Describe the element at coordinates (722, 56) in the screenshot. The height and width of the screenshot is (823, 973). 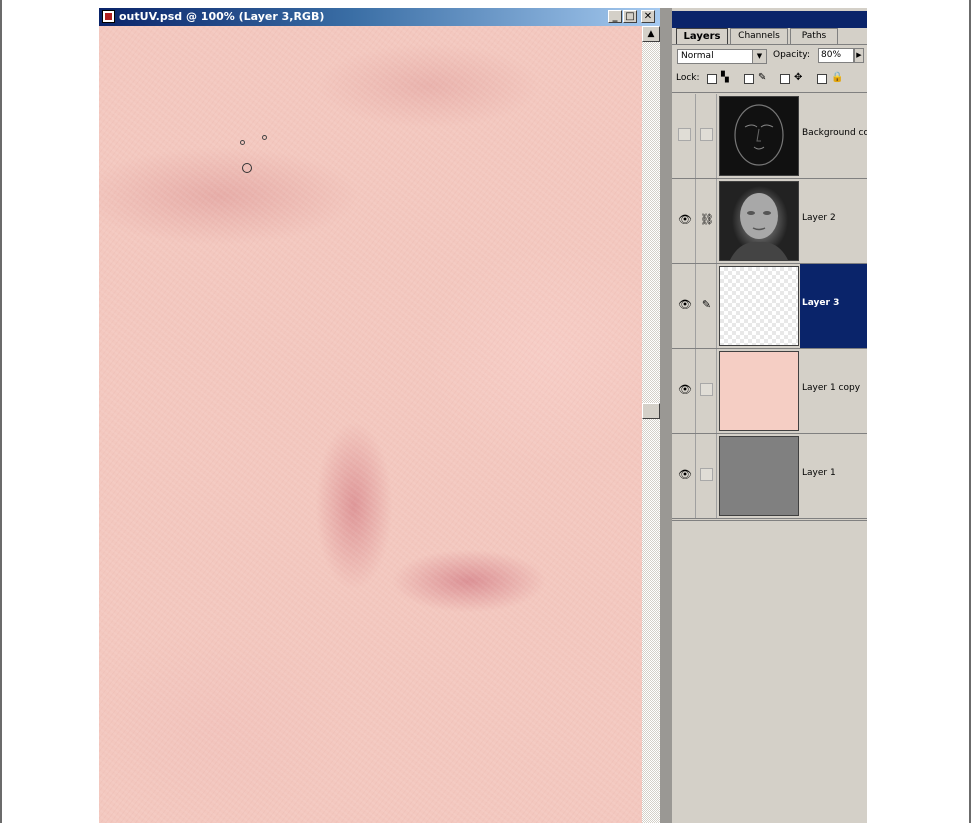
I see `blend-mode-select: Normal ▼` at that location.